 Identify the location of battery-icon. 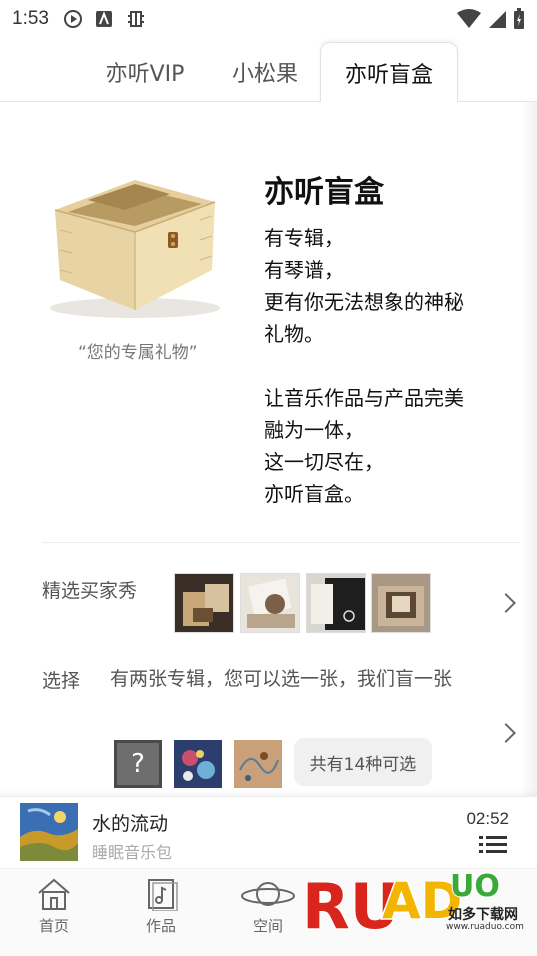
(519, 18).